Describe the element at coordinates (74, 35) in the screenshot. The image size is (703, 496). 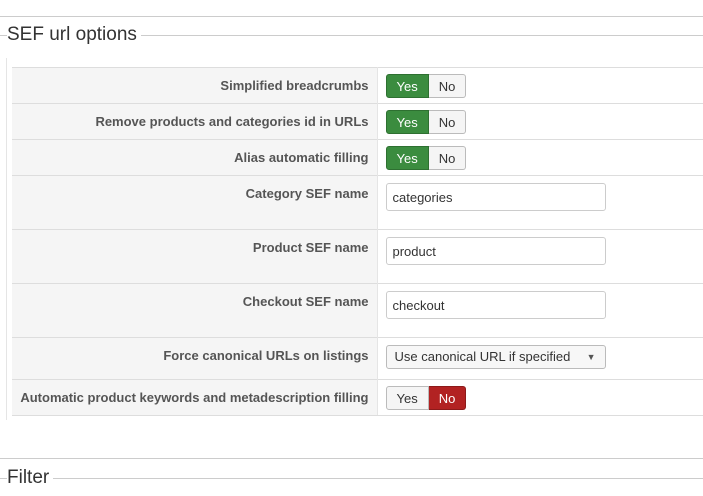
I see `section-title: SEF url options` at that location.